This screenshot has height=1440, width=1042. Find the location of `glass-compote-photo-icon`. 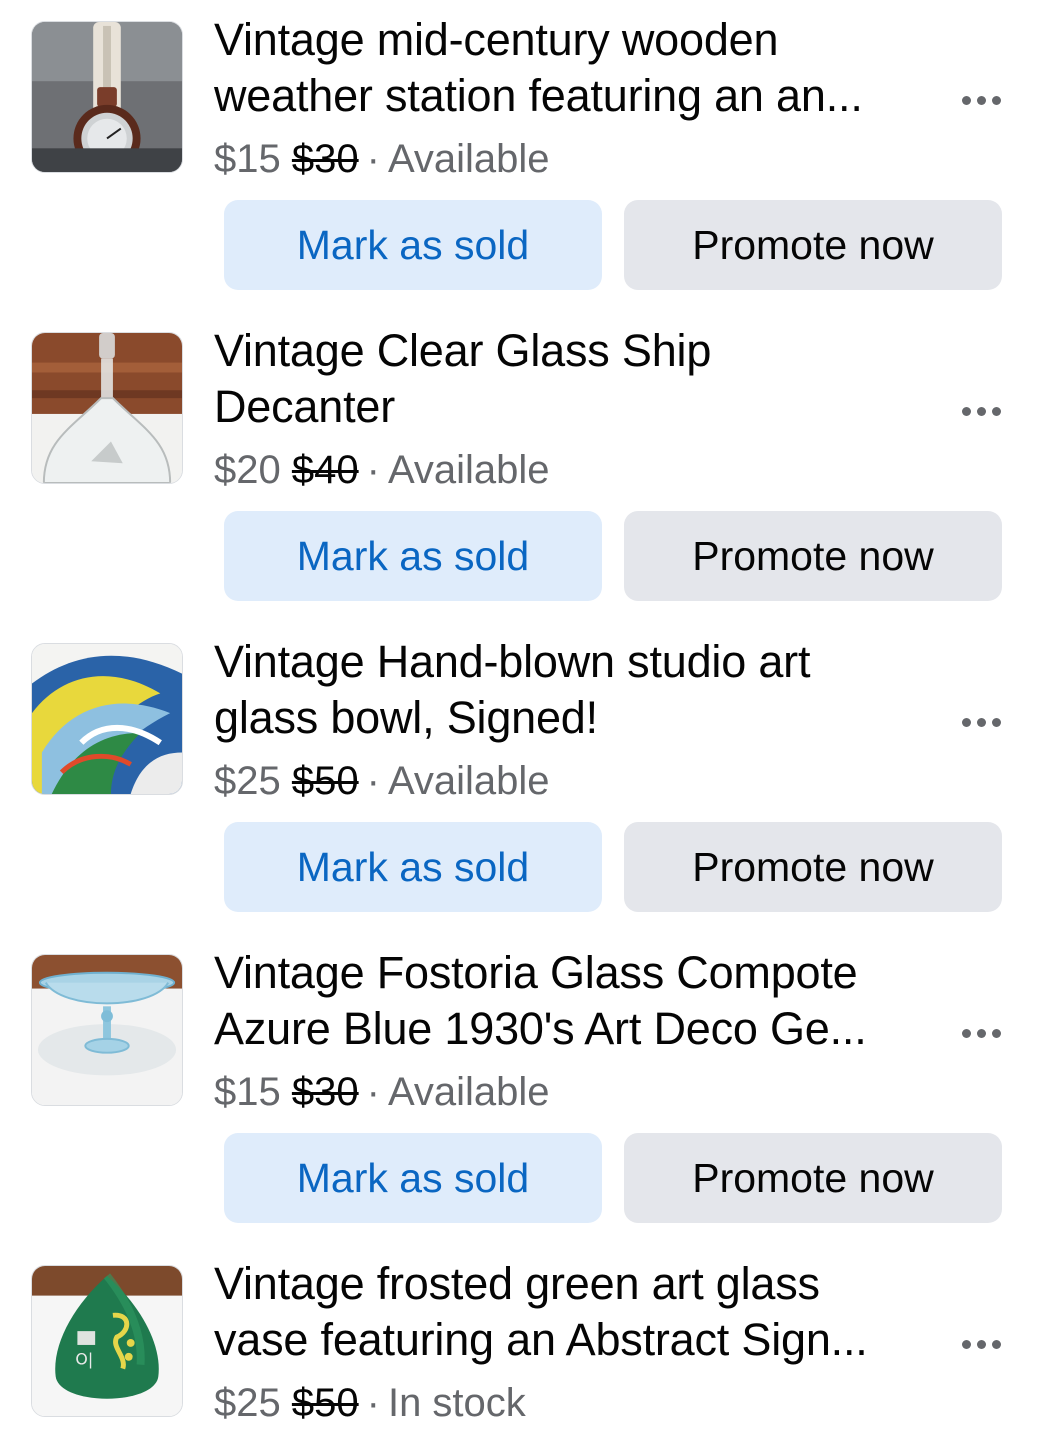

glass-compote-photo-icon is located at coordinates (107, 1030).